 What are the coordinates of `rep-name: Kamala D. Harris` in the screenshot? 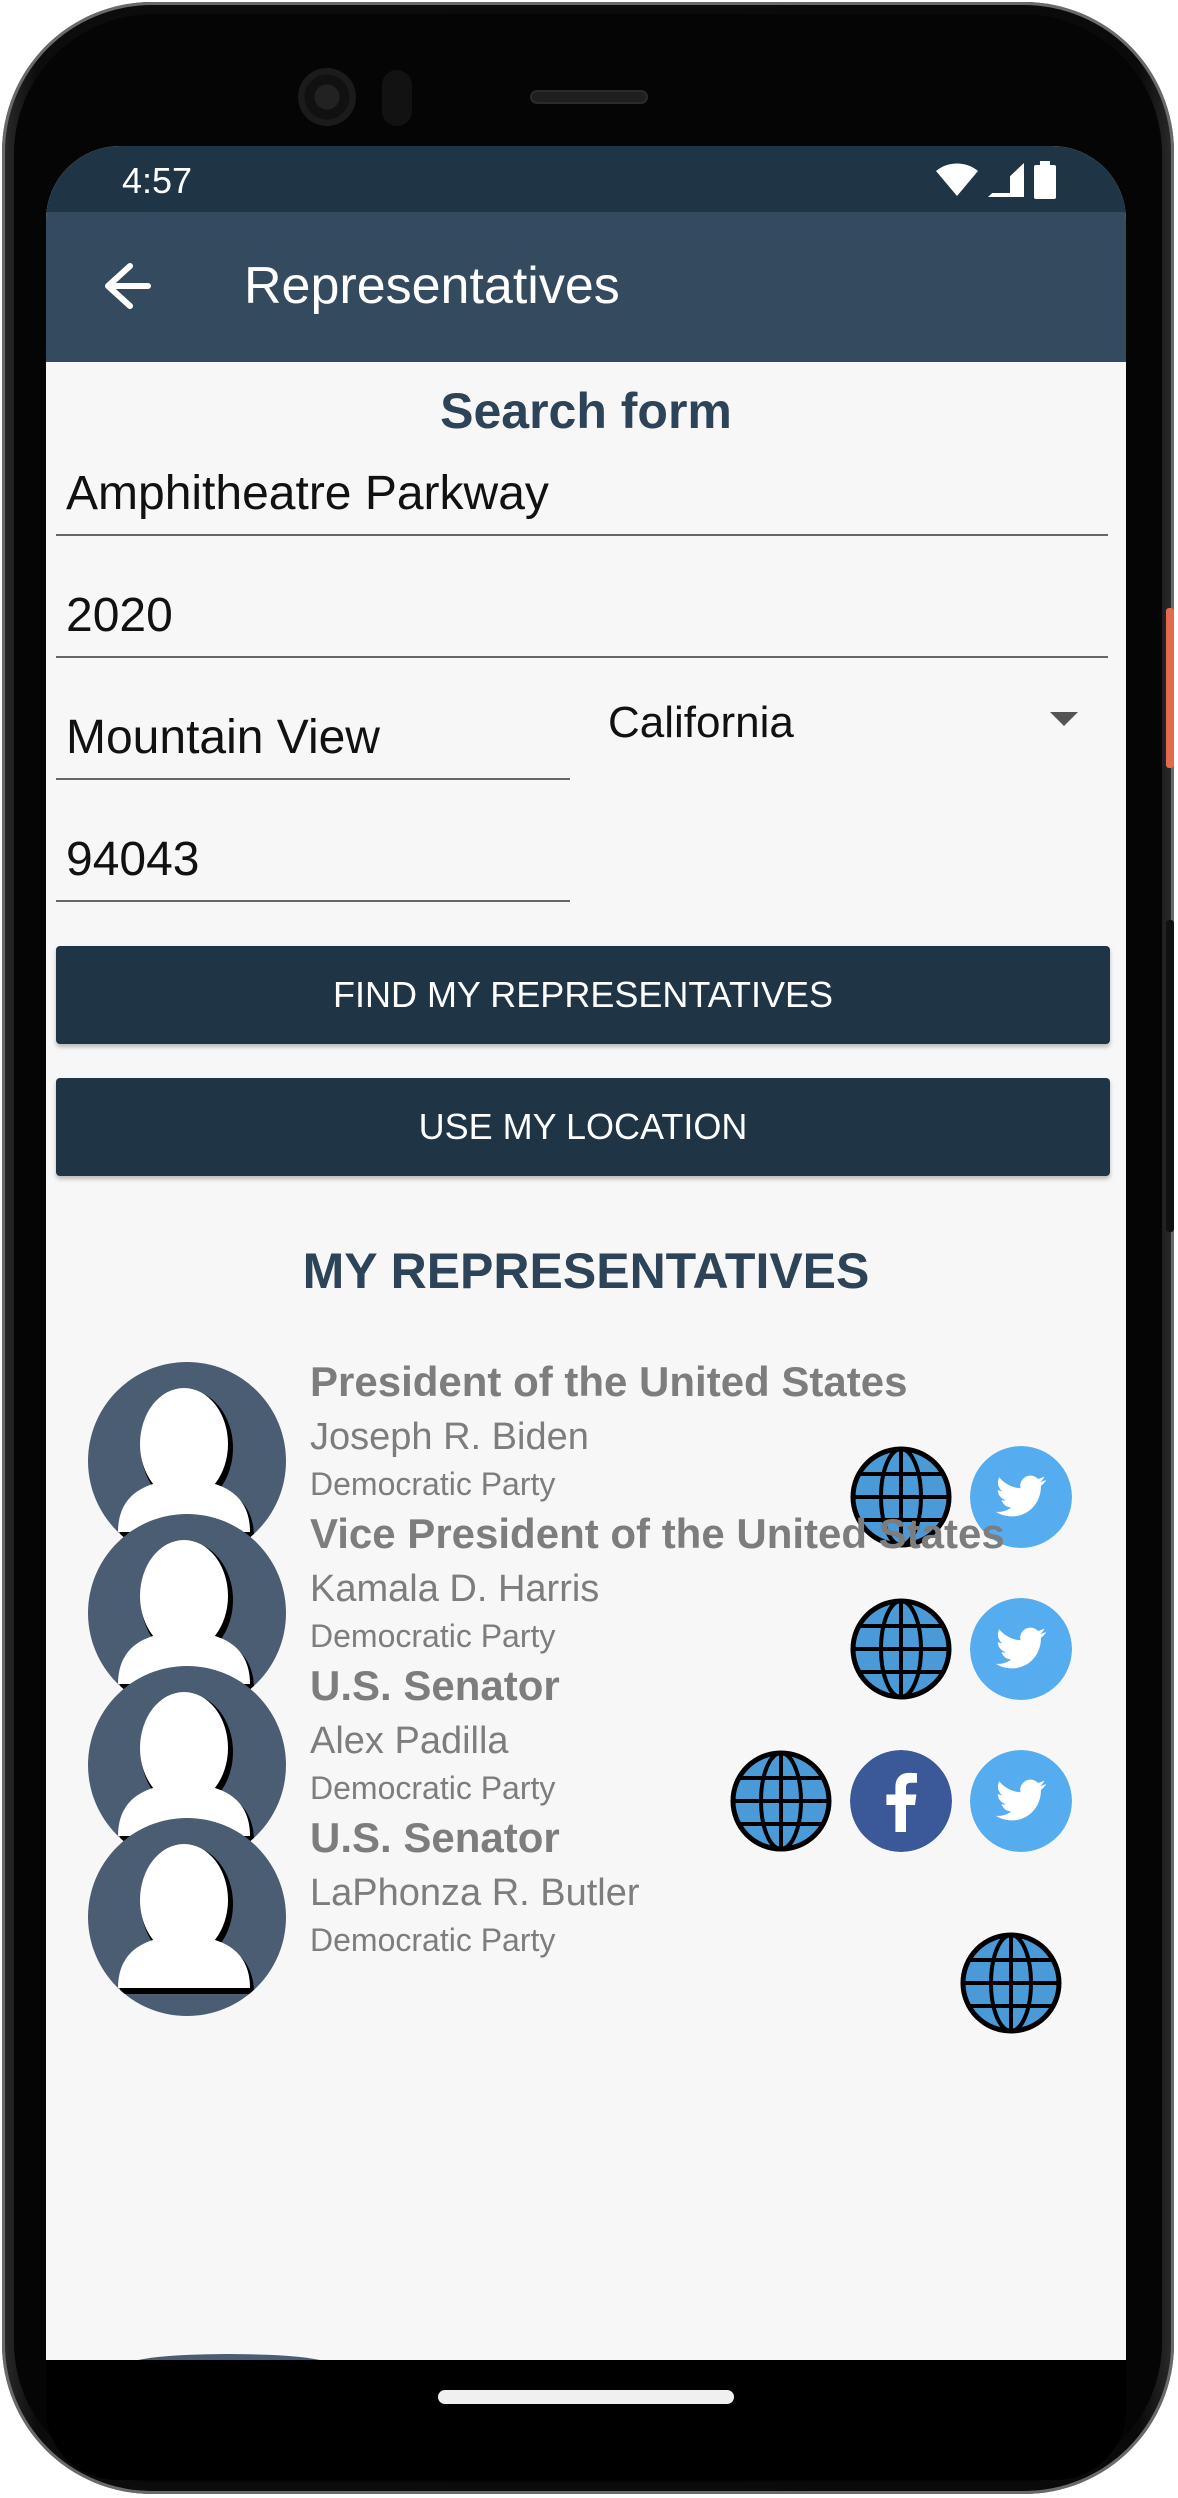 It's located at (455, 1589).